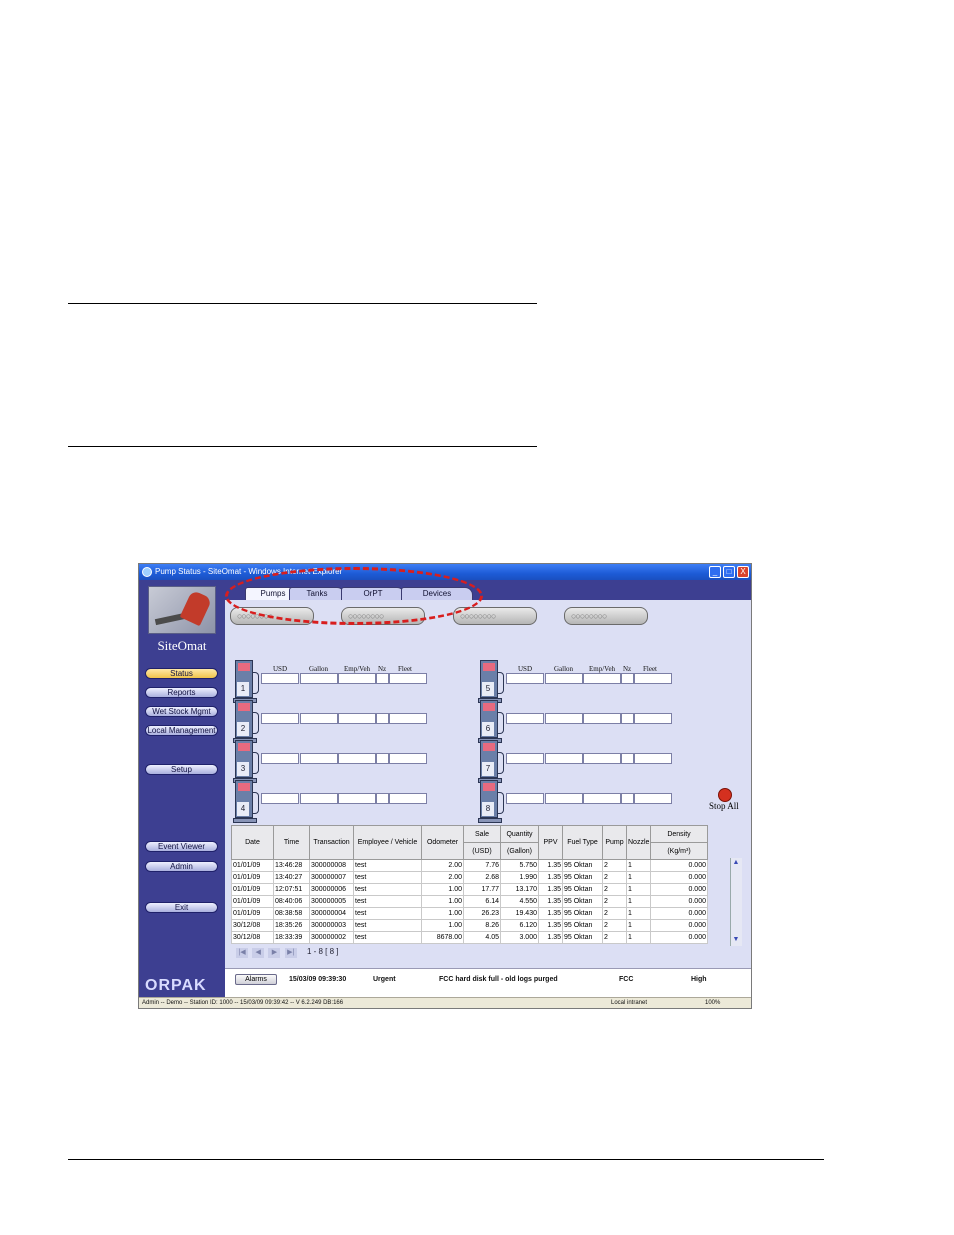  Describe the element at coordinates (387, 913) in the screenshot. I see `cell-employee: test` at that location.